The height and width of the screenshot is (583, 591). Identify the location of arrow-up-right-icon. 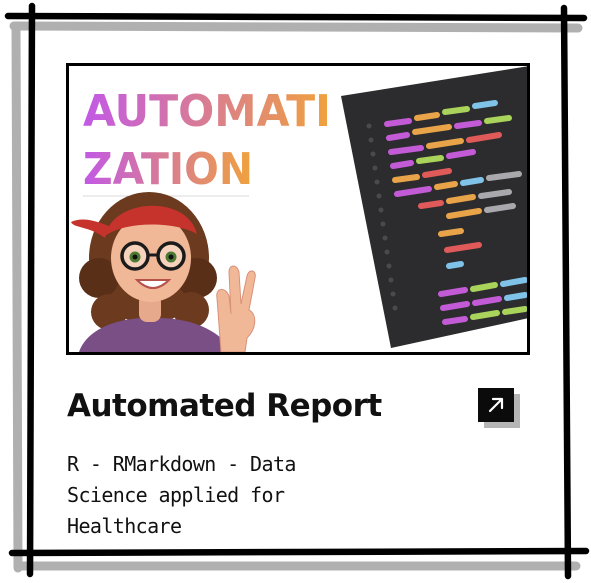
(496, 405).